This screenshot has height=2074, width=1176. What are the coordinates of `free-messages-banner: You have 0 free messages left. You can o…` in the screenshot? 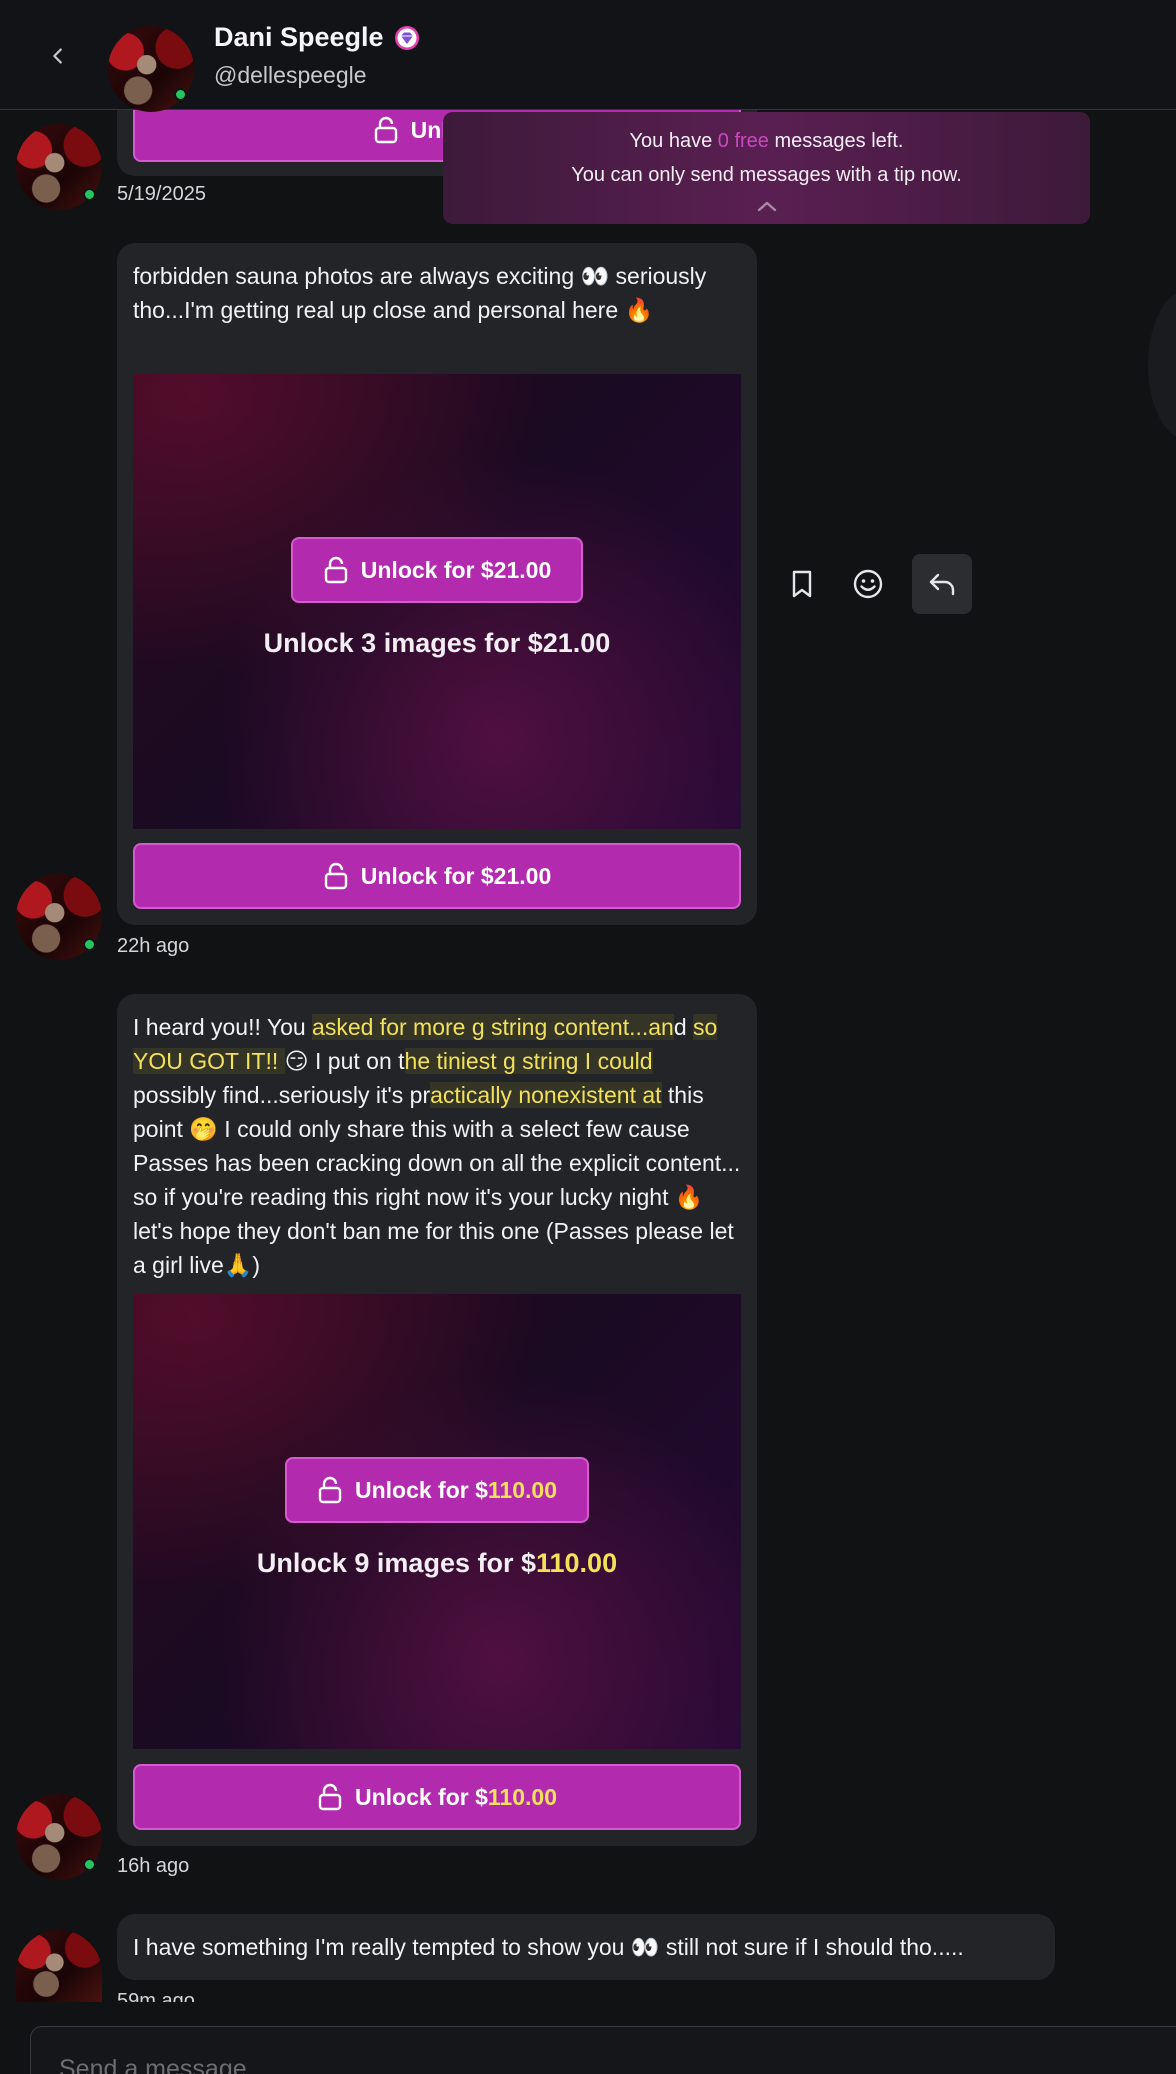 It's located at (766, 168).